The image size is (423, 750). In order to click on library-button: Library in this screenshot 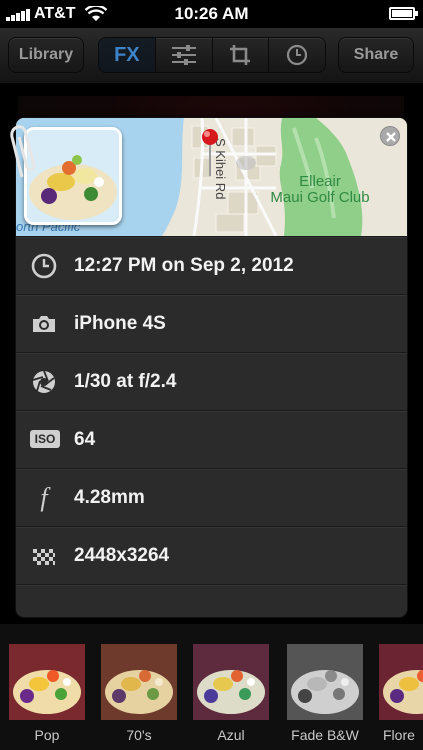, I will do `click(46, 55)`.